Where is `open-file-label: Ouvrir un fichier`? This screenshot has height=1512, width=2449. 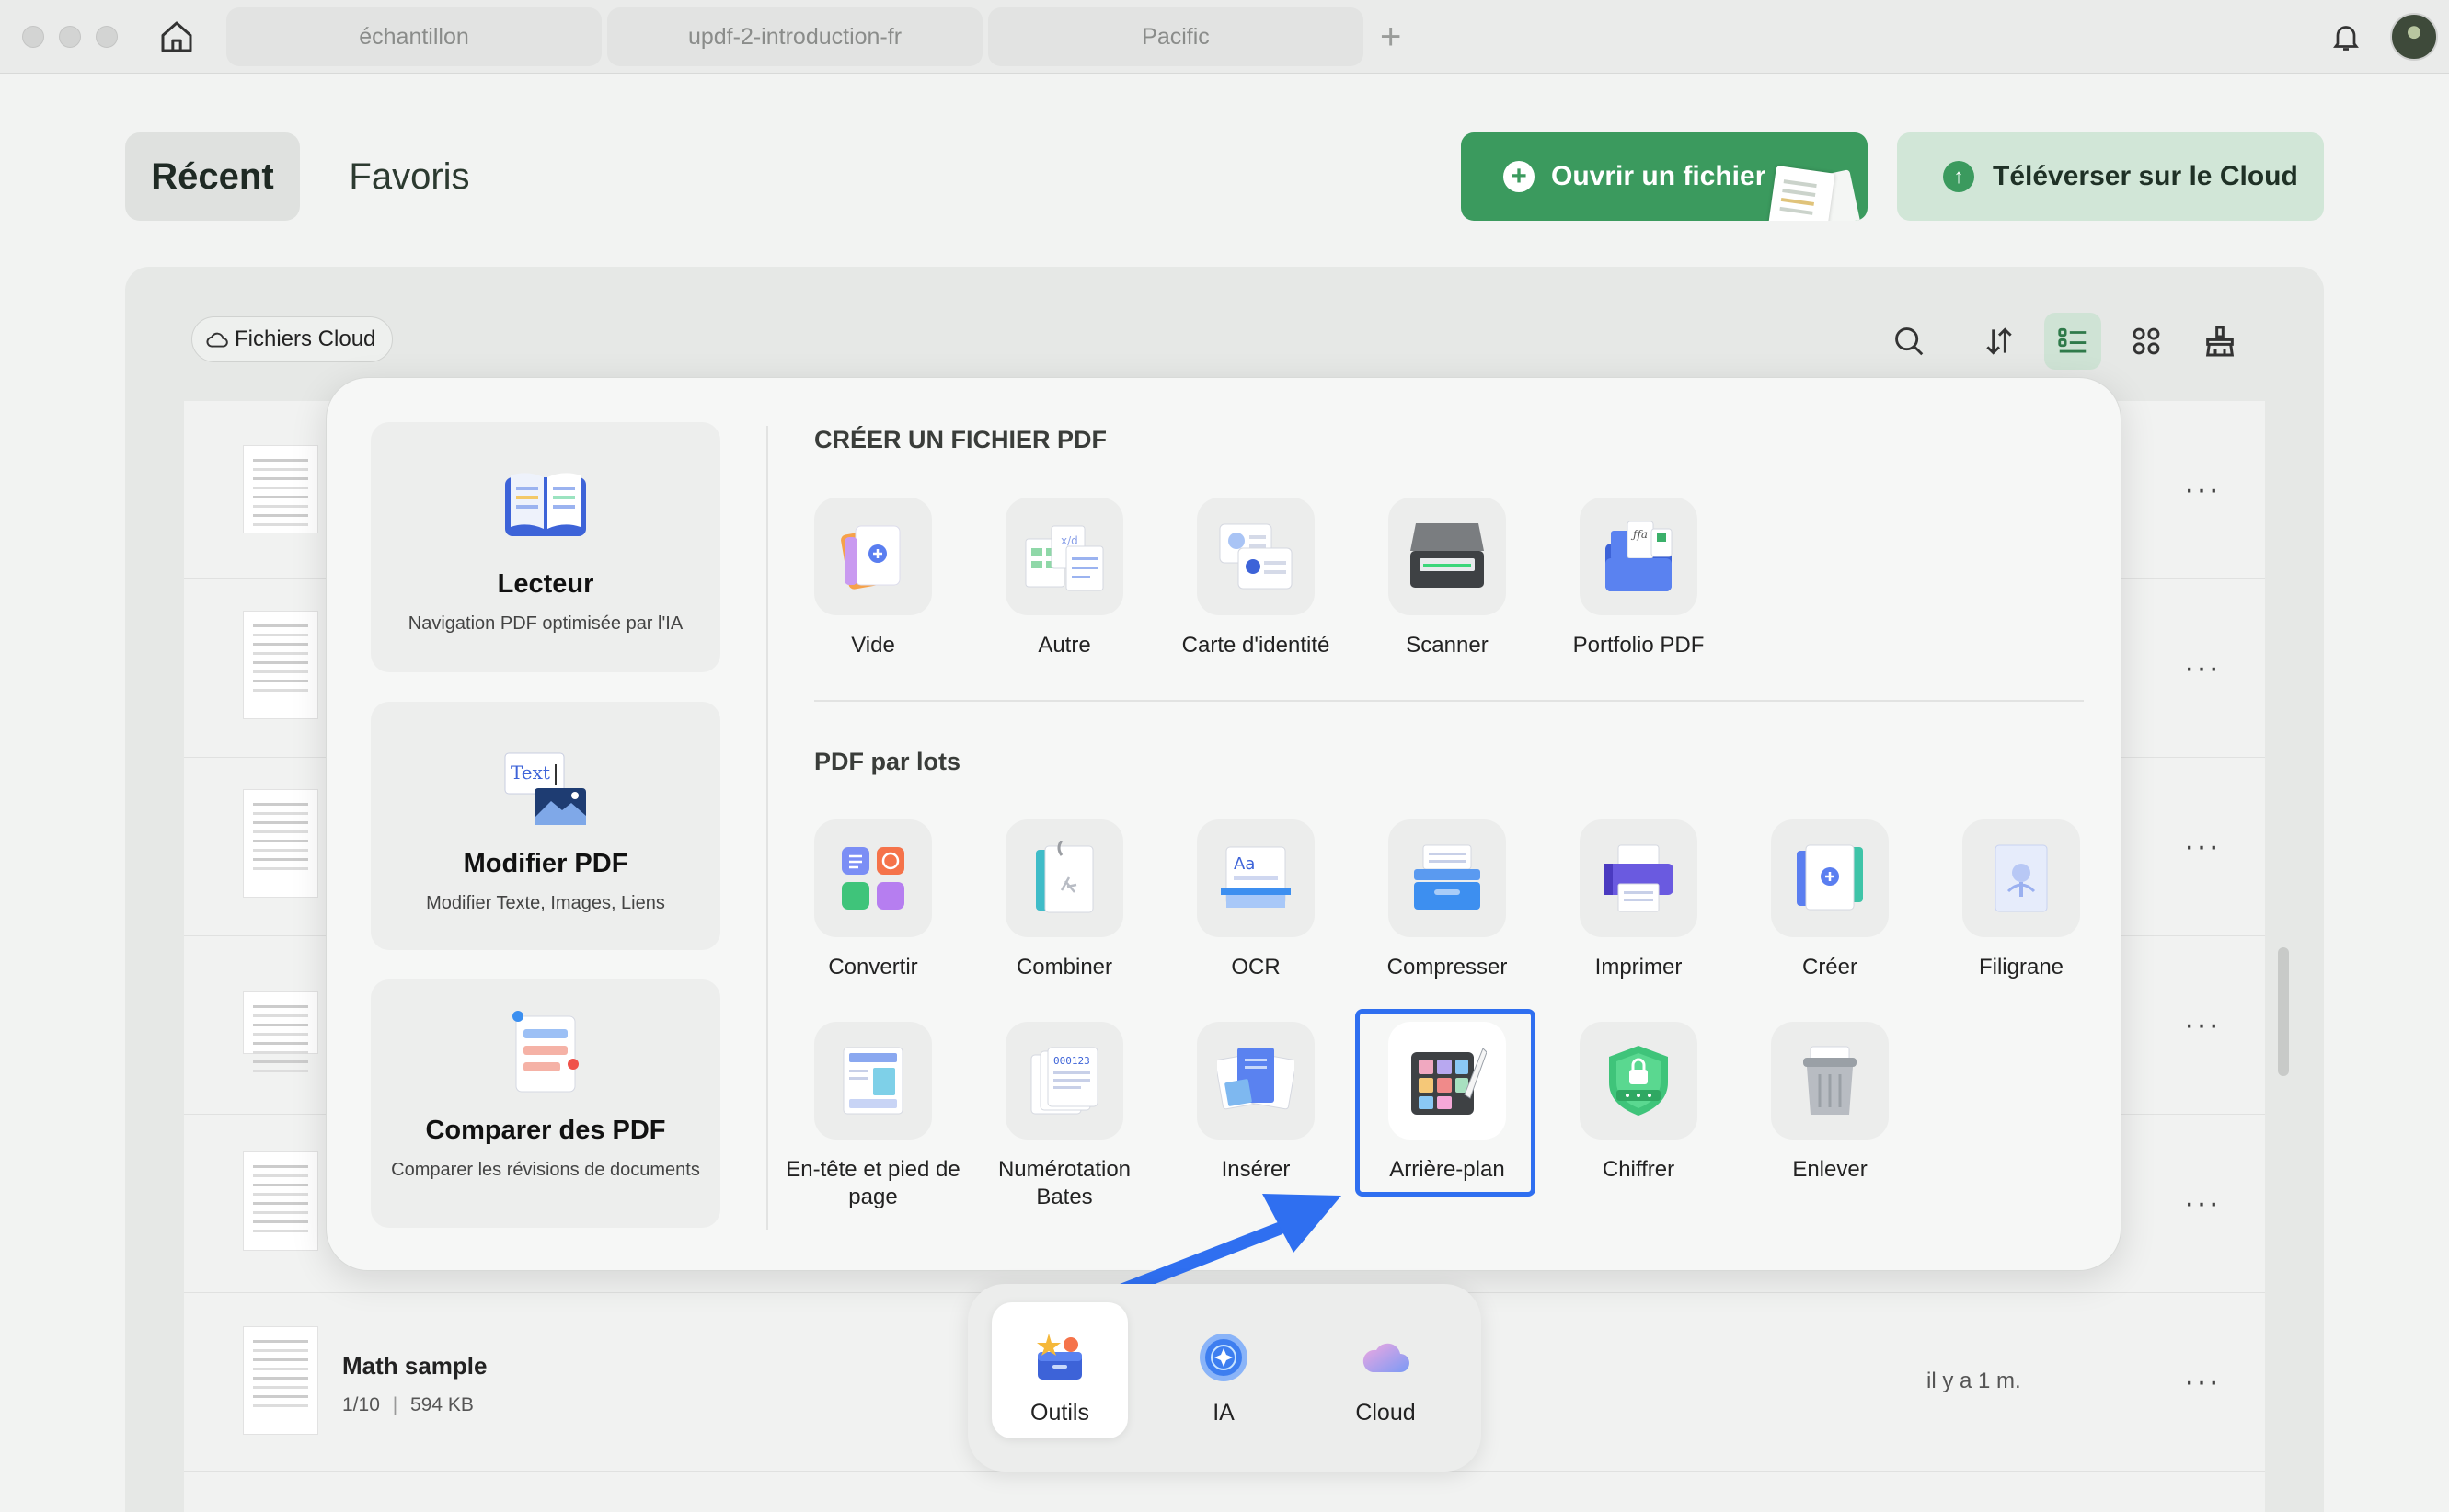 open-file-label: Ouvrir un fichier is located at coordinates (1658, 176).